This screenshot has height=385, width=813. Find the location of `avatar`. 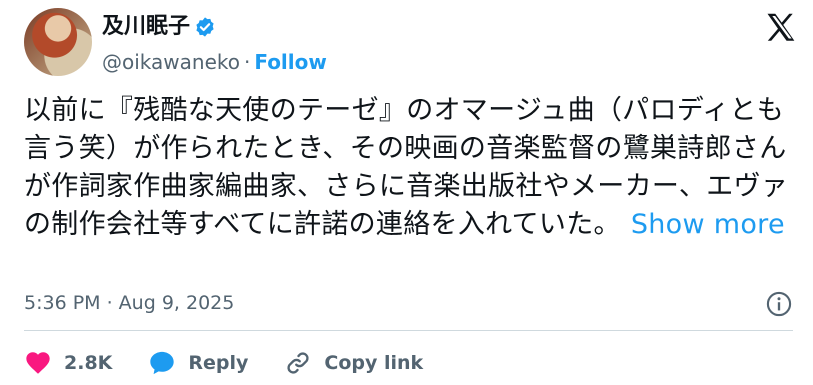

avatar is located at coordinates (58, 42).